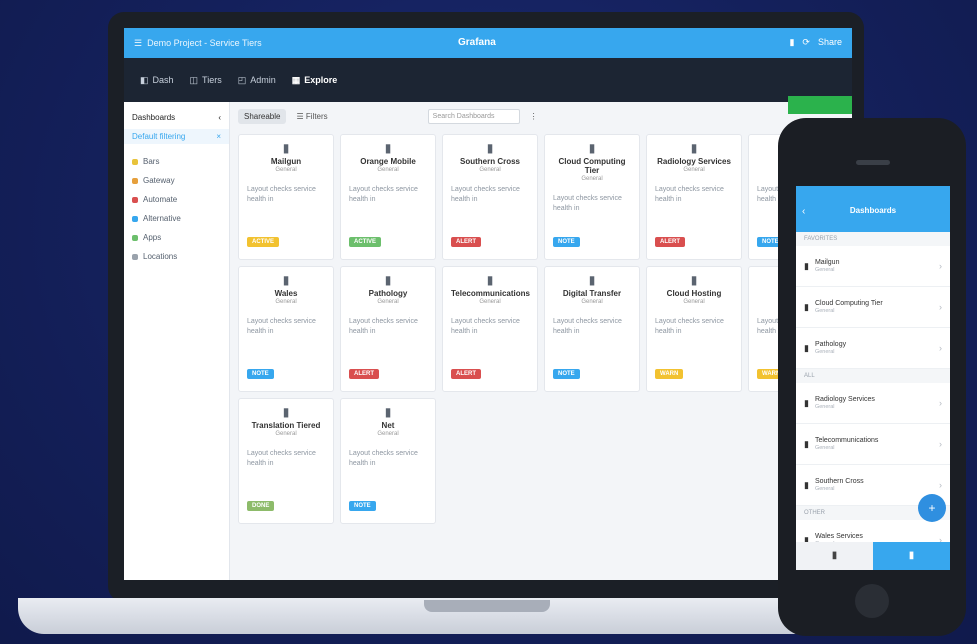 The height and width of the screenshot is (644, 977). I want to click on card-title: Radiology Services, so click(694, 161).